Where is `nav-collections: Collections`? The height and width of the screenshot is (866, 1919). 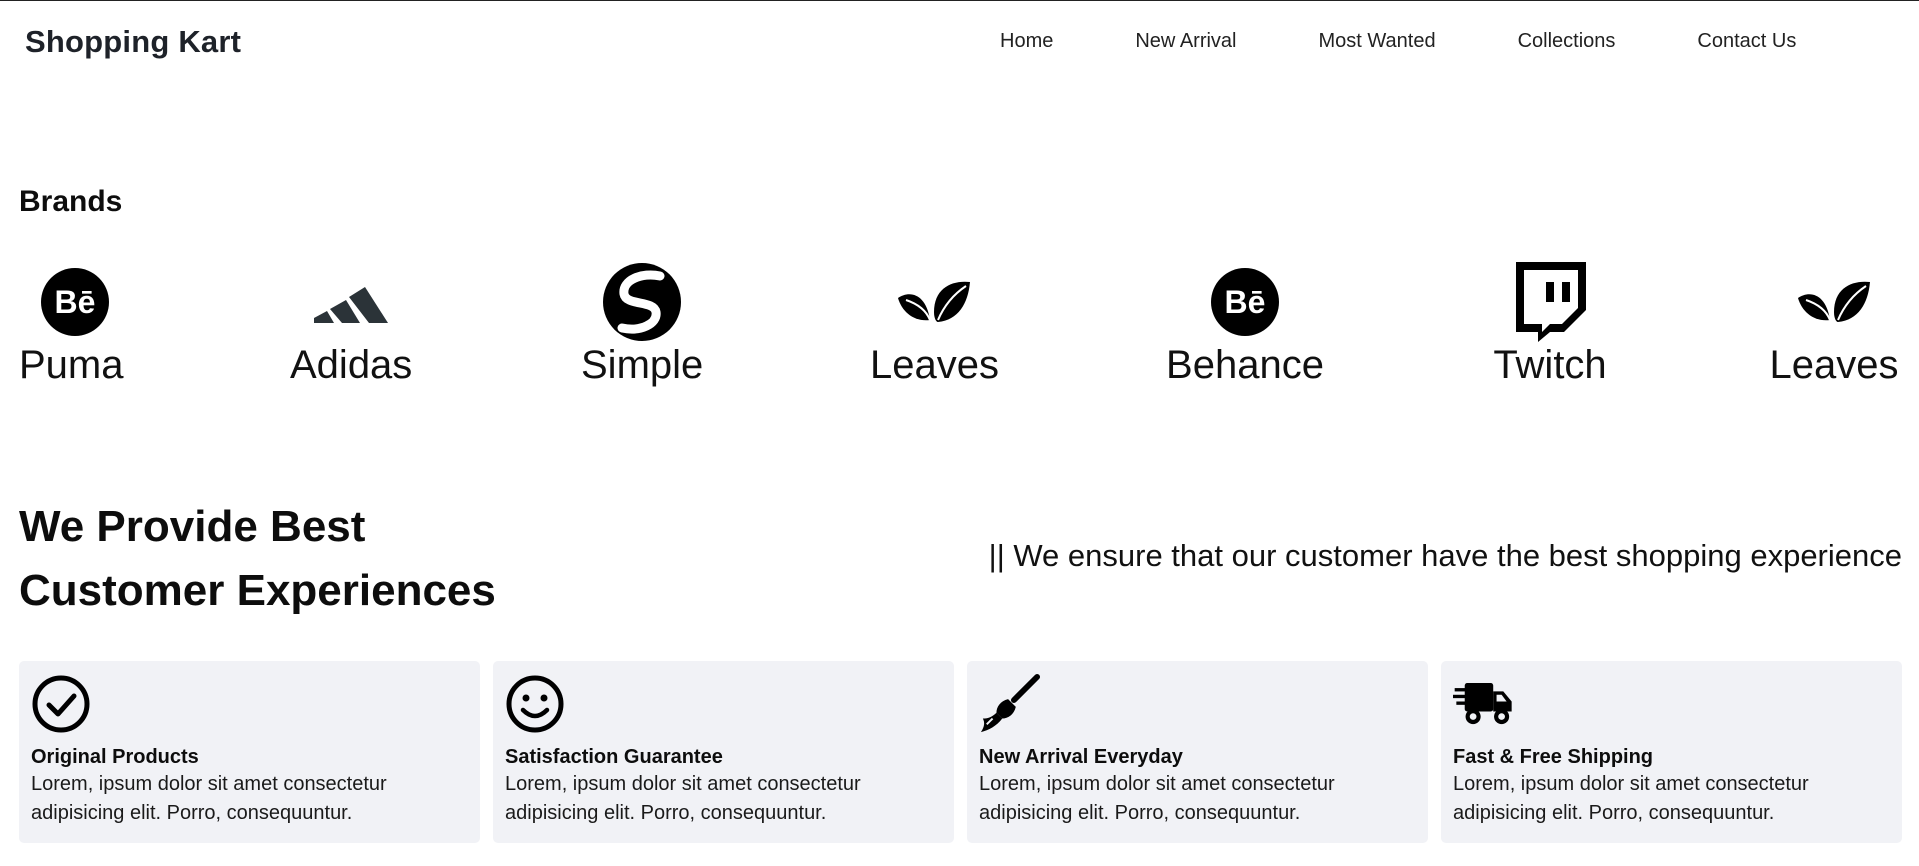
nav-collections: Collections is located at coordinates (1567, 41).